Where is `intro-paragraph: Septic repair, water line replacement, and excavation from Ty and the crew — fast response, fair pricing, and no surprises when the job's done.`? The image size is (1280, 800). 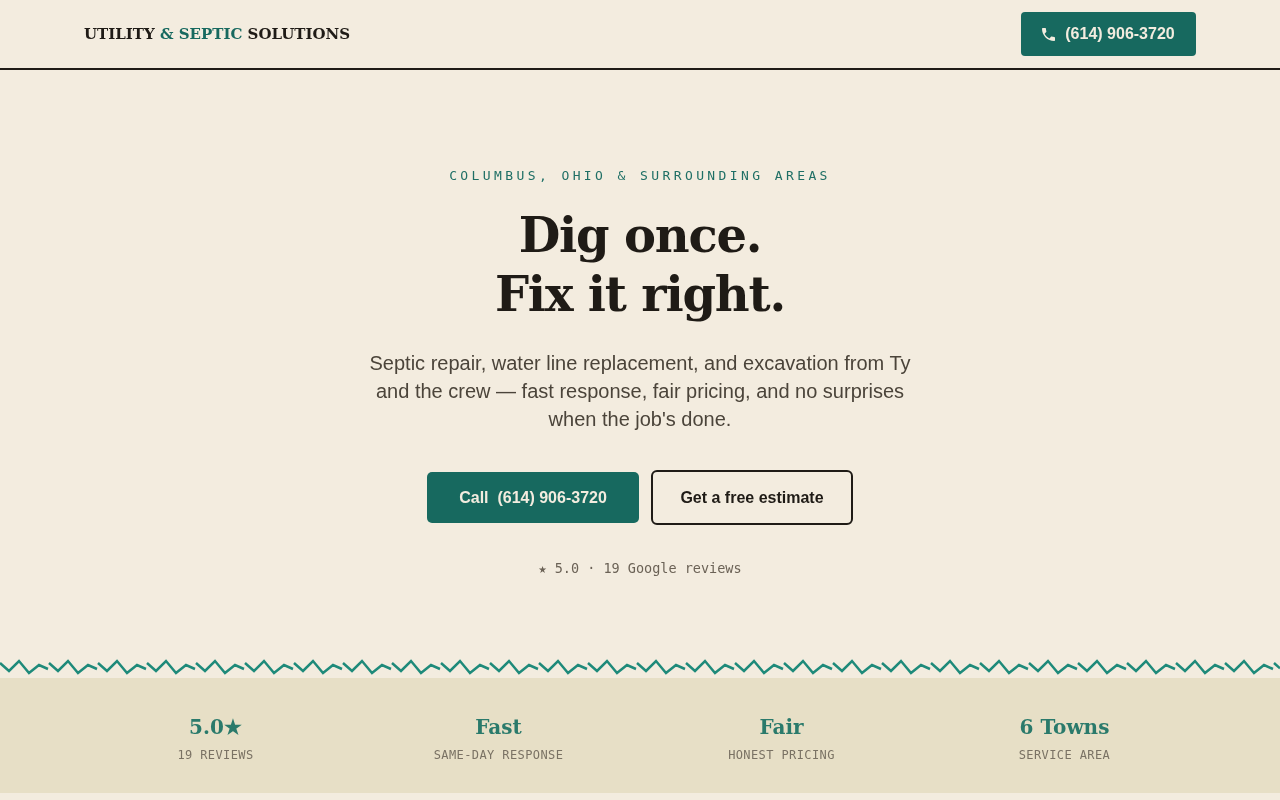
intro-paragraph: Septic repair, water line replacement, and excavation from Ty and the crew — fast response, fair pricing, and no surprises when the job's done. is located at coordinates (640, 391).